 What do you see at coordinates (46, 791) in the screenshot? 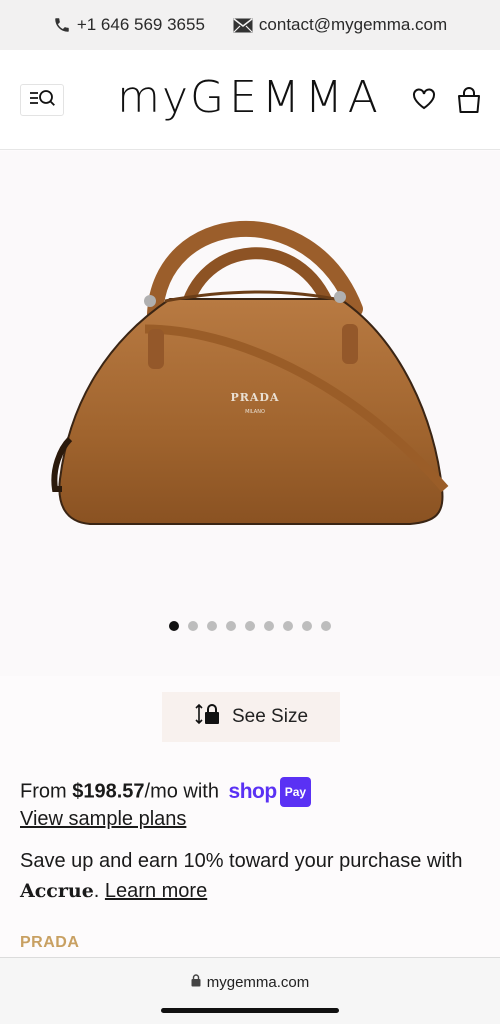
I see `financing-prefix: From` at bounding box center [46, 791].